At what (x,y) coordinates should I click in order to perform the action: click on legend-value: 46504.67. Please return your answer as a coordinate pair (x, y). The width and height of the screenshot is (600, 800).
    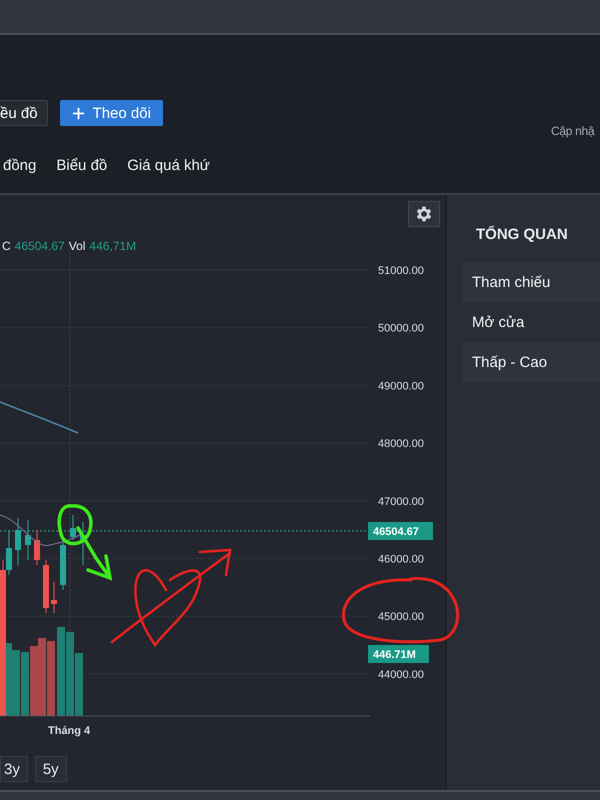
    Looking at the image, I should click on (39, 246).